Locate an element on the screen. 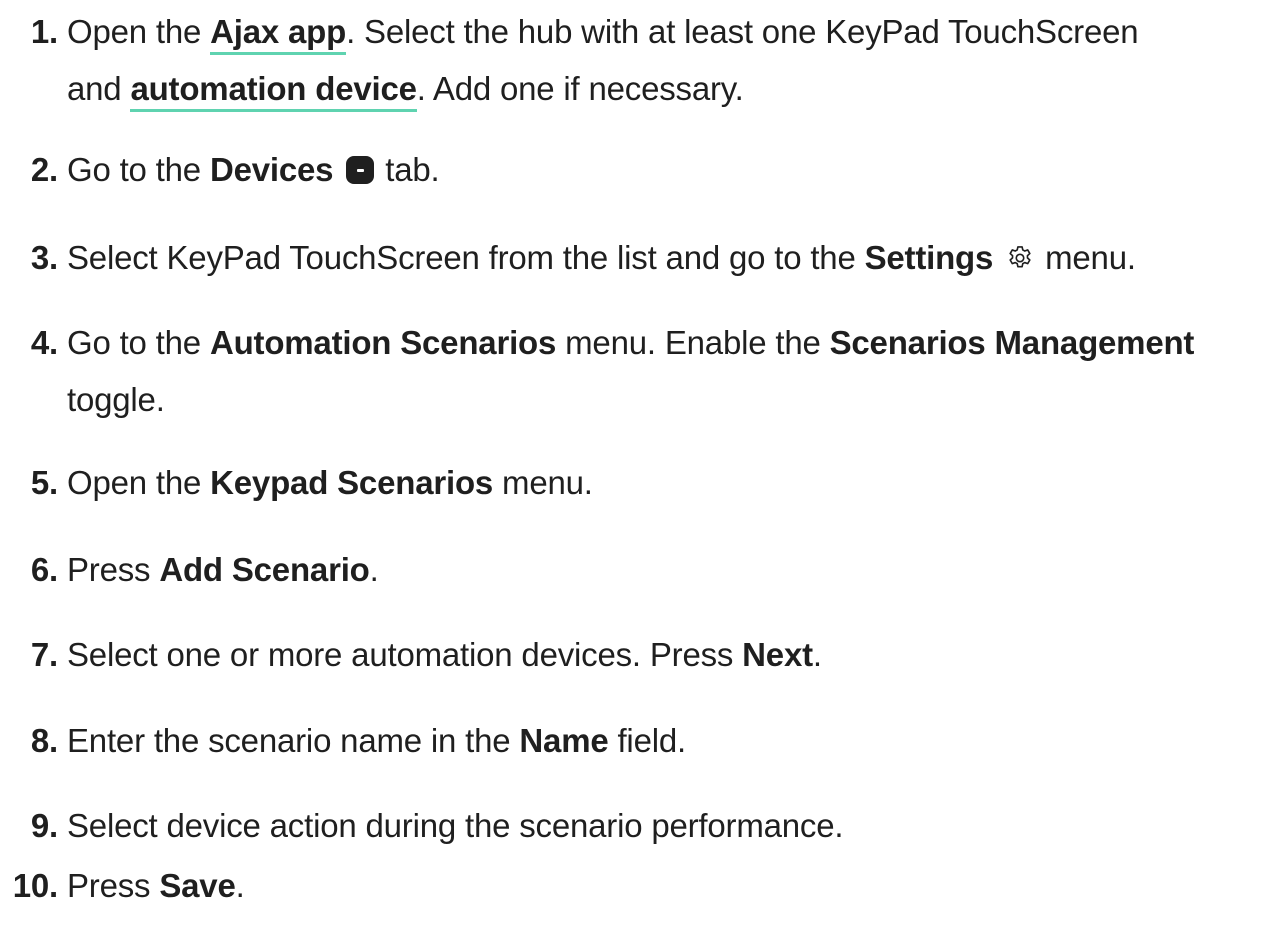  step-number: 10. is located at coordinates (35, 885).